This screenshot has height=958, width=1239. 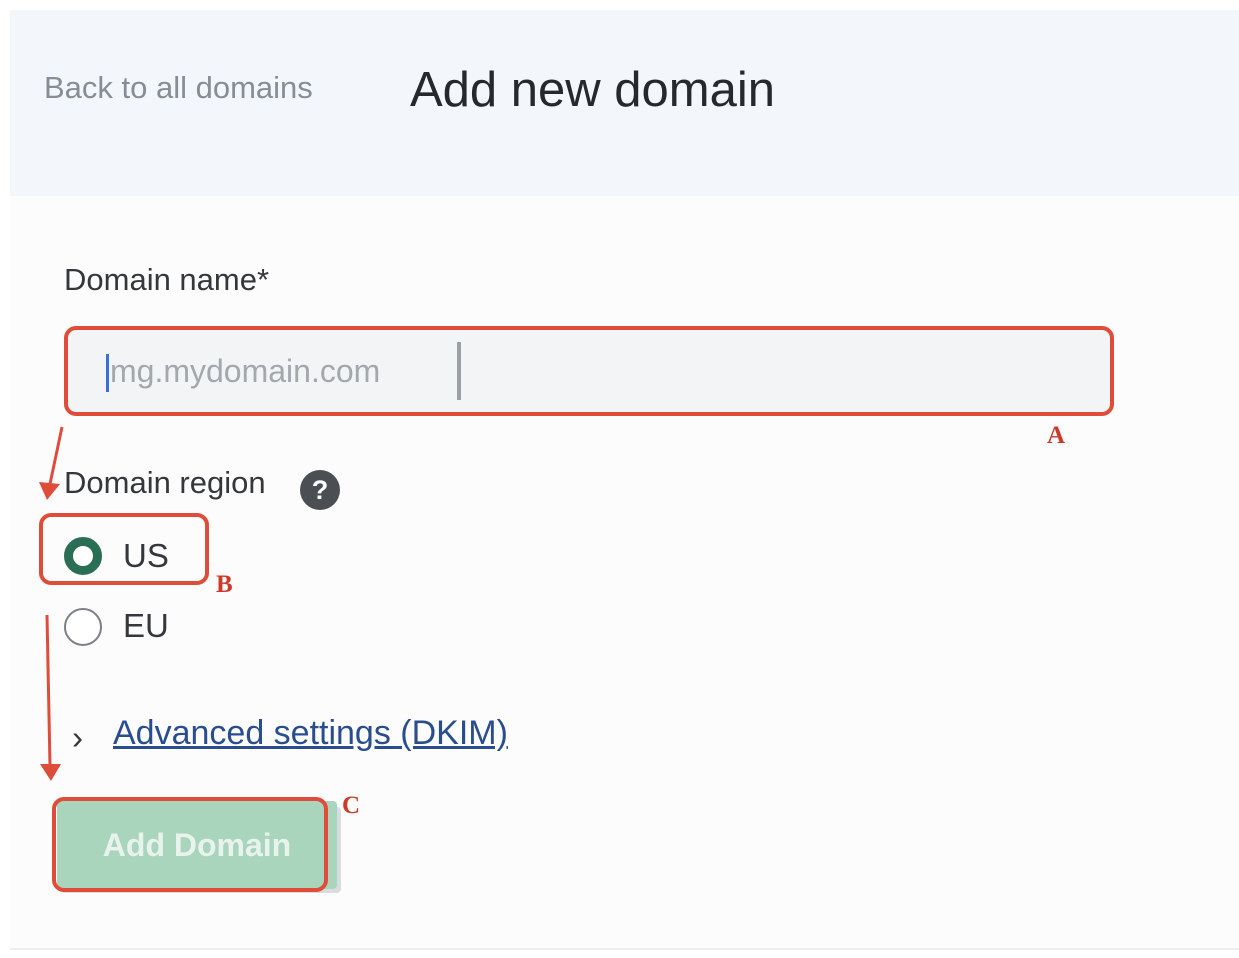 I want to click on back-to-domains-link: Back to all domains, so click(x=178, y=88).